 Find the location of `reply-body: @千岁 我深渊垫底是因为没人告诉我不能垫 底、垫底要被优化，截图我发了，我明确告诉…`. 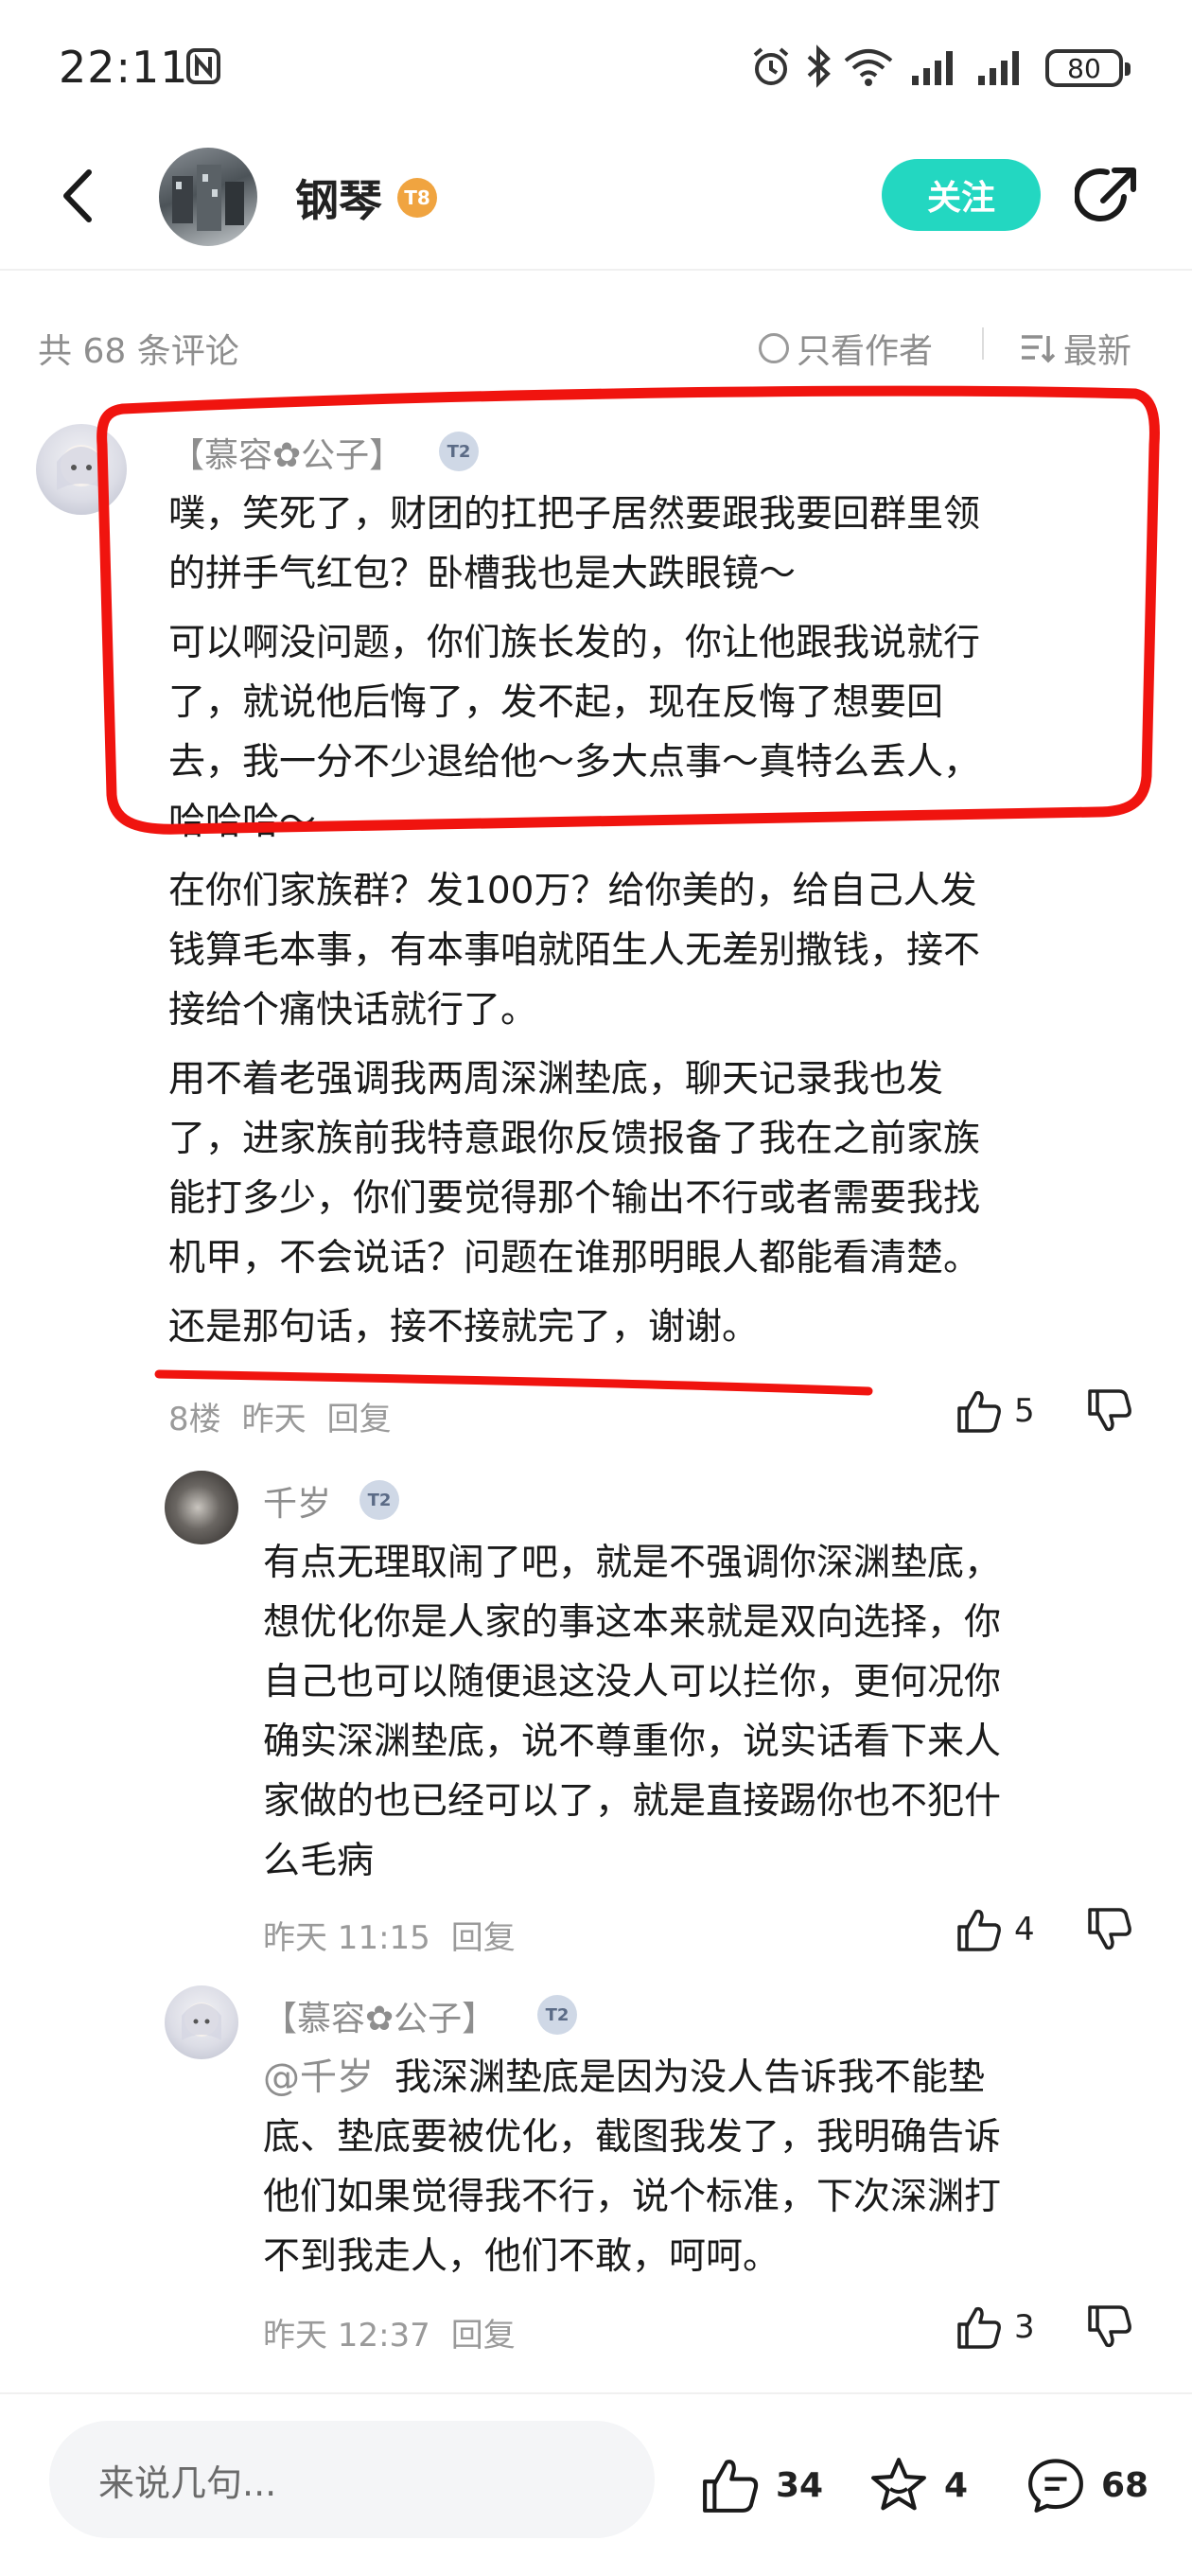

reply-body: @千岁 我深渊垫底是因为没人告诉我不能垫 底、垫底要被优化，截图我发了，我明确告诉… is located at coordinates (707, 2167).